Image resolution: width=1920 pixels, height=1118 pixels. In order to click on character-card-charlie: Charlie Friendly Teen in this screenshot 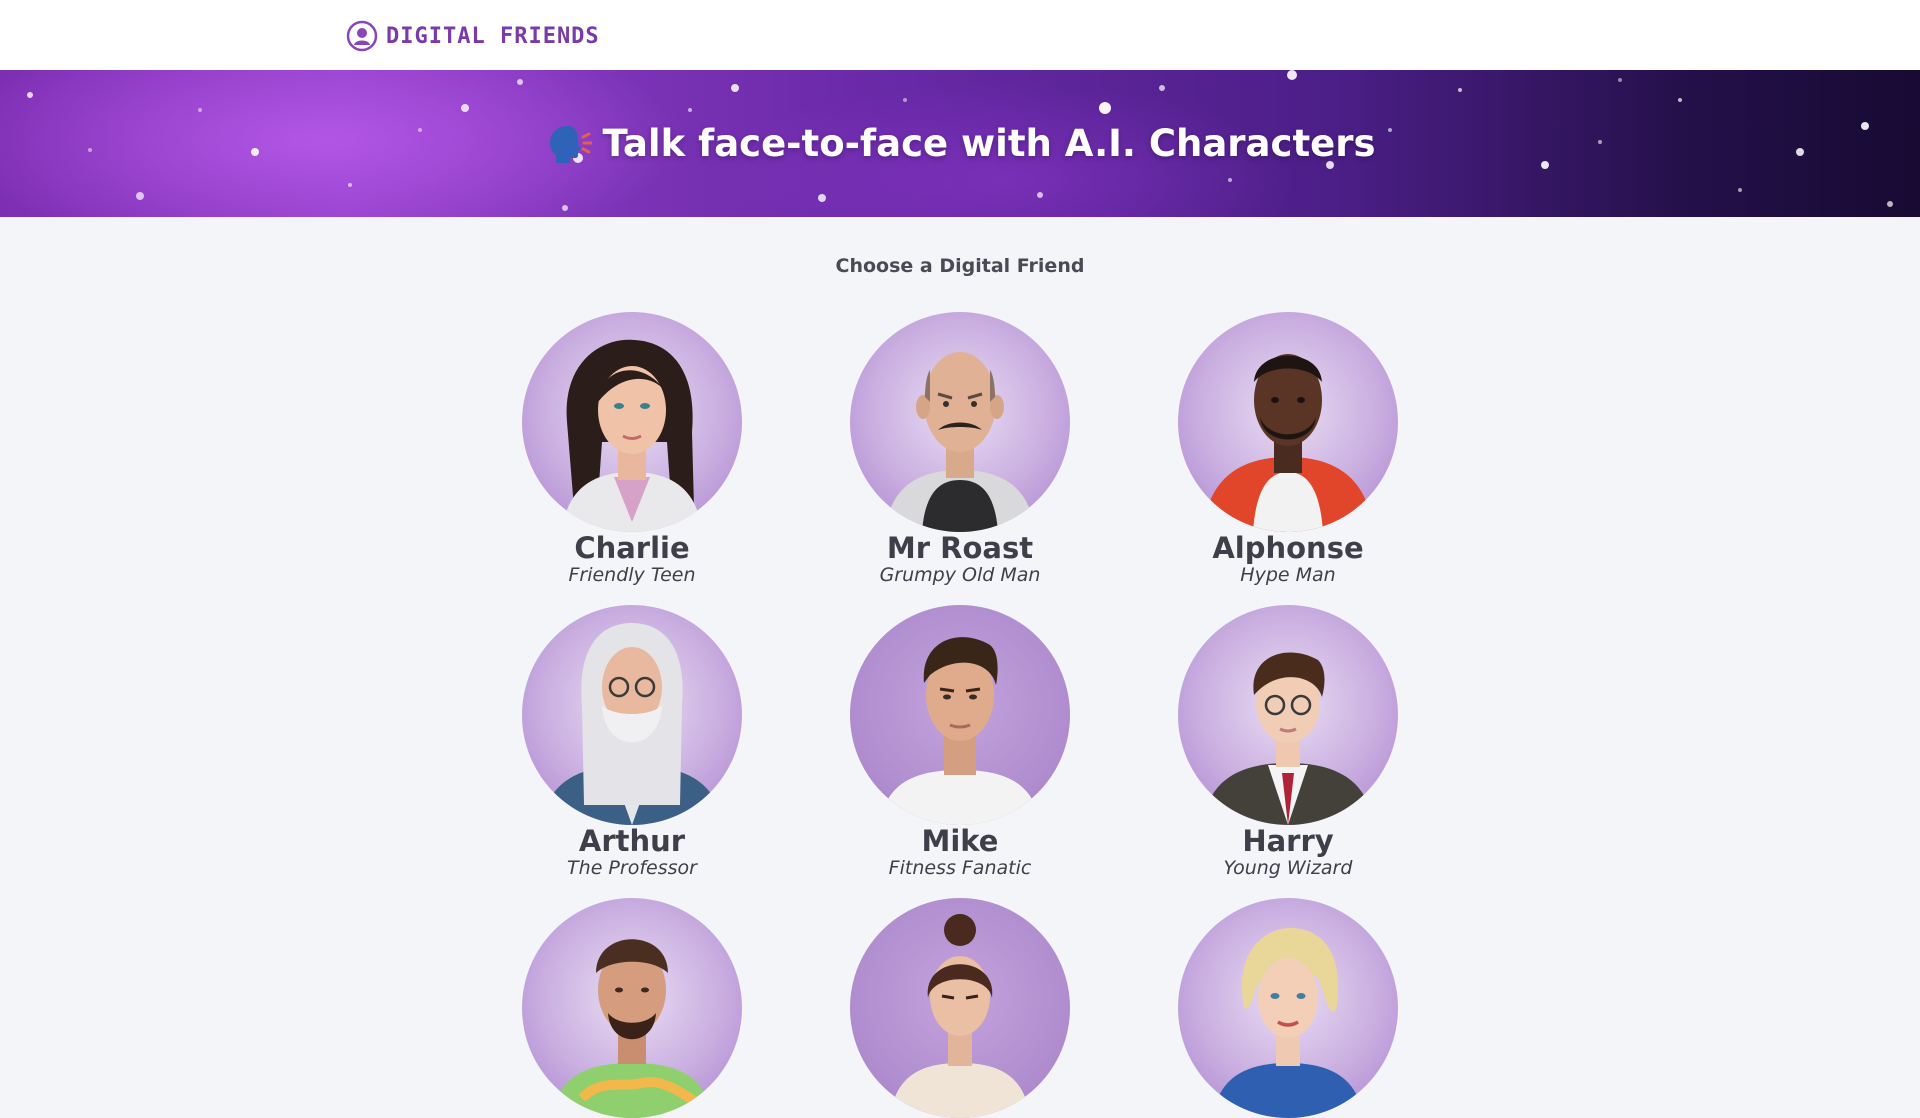, I will do `click(632, 449)`.